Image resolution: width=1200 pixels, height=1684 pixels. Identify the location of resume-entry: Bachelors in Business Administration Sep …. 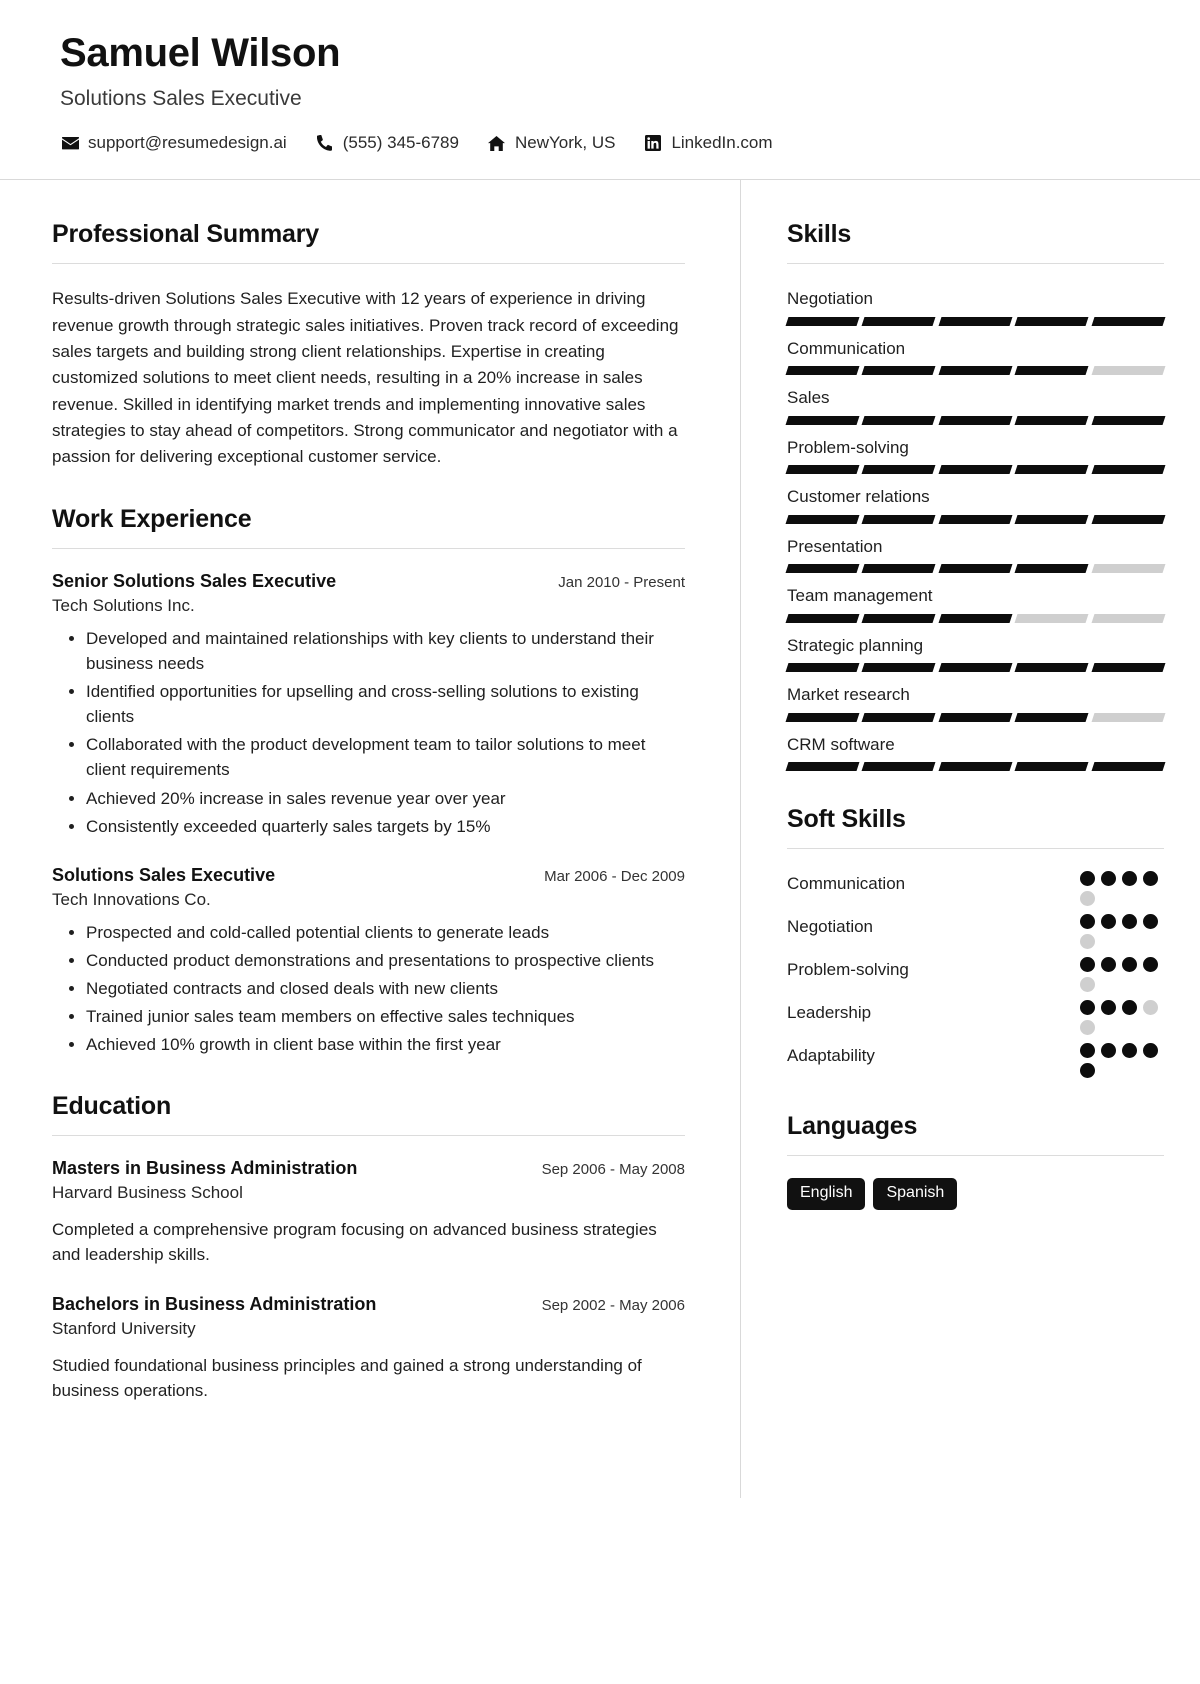
(368, 1349).